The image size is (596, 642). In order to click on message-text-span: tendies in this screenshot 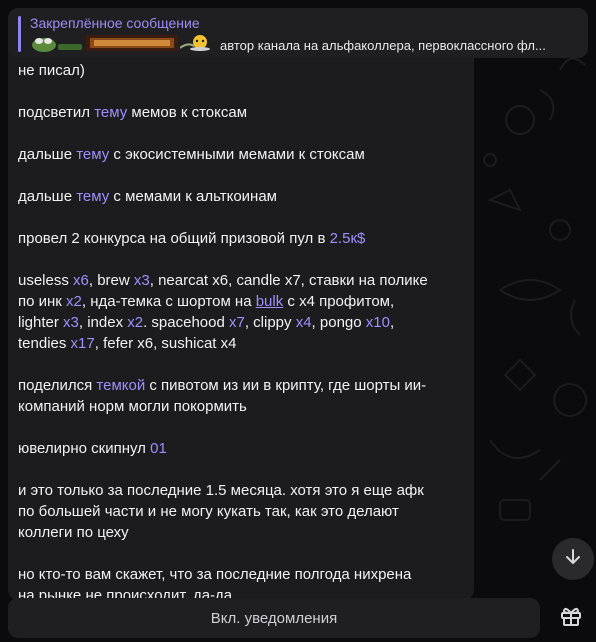, I will do `click(44, 343)`.